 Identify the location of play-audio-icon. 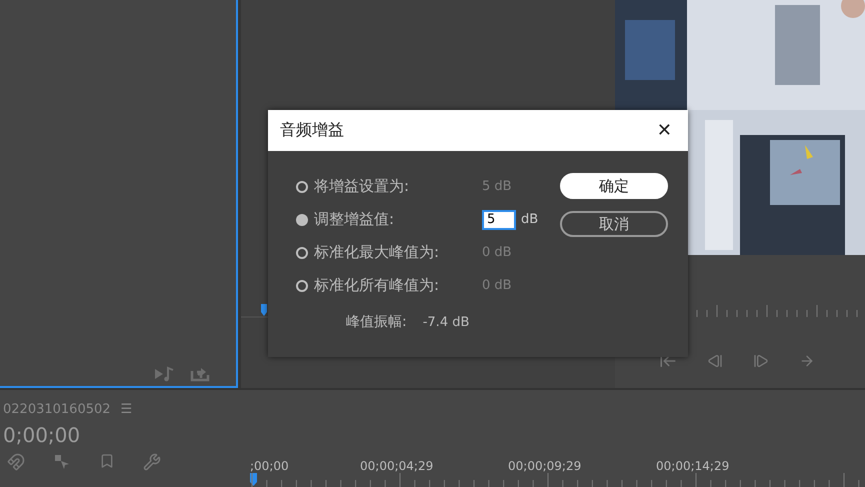
(165, 374).